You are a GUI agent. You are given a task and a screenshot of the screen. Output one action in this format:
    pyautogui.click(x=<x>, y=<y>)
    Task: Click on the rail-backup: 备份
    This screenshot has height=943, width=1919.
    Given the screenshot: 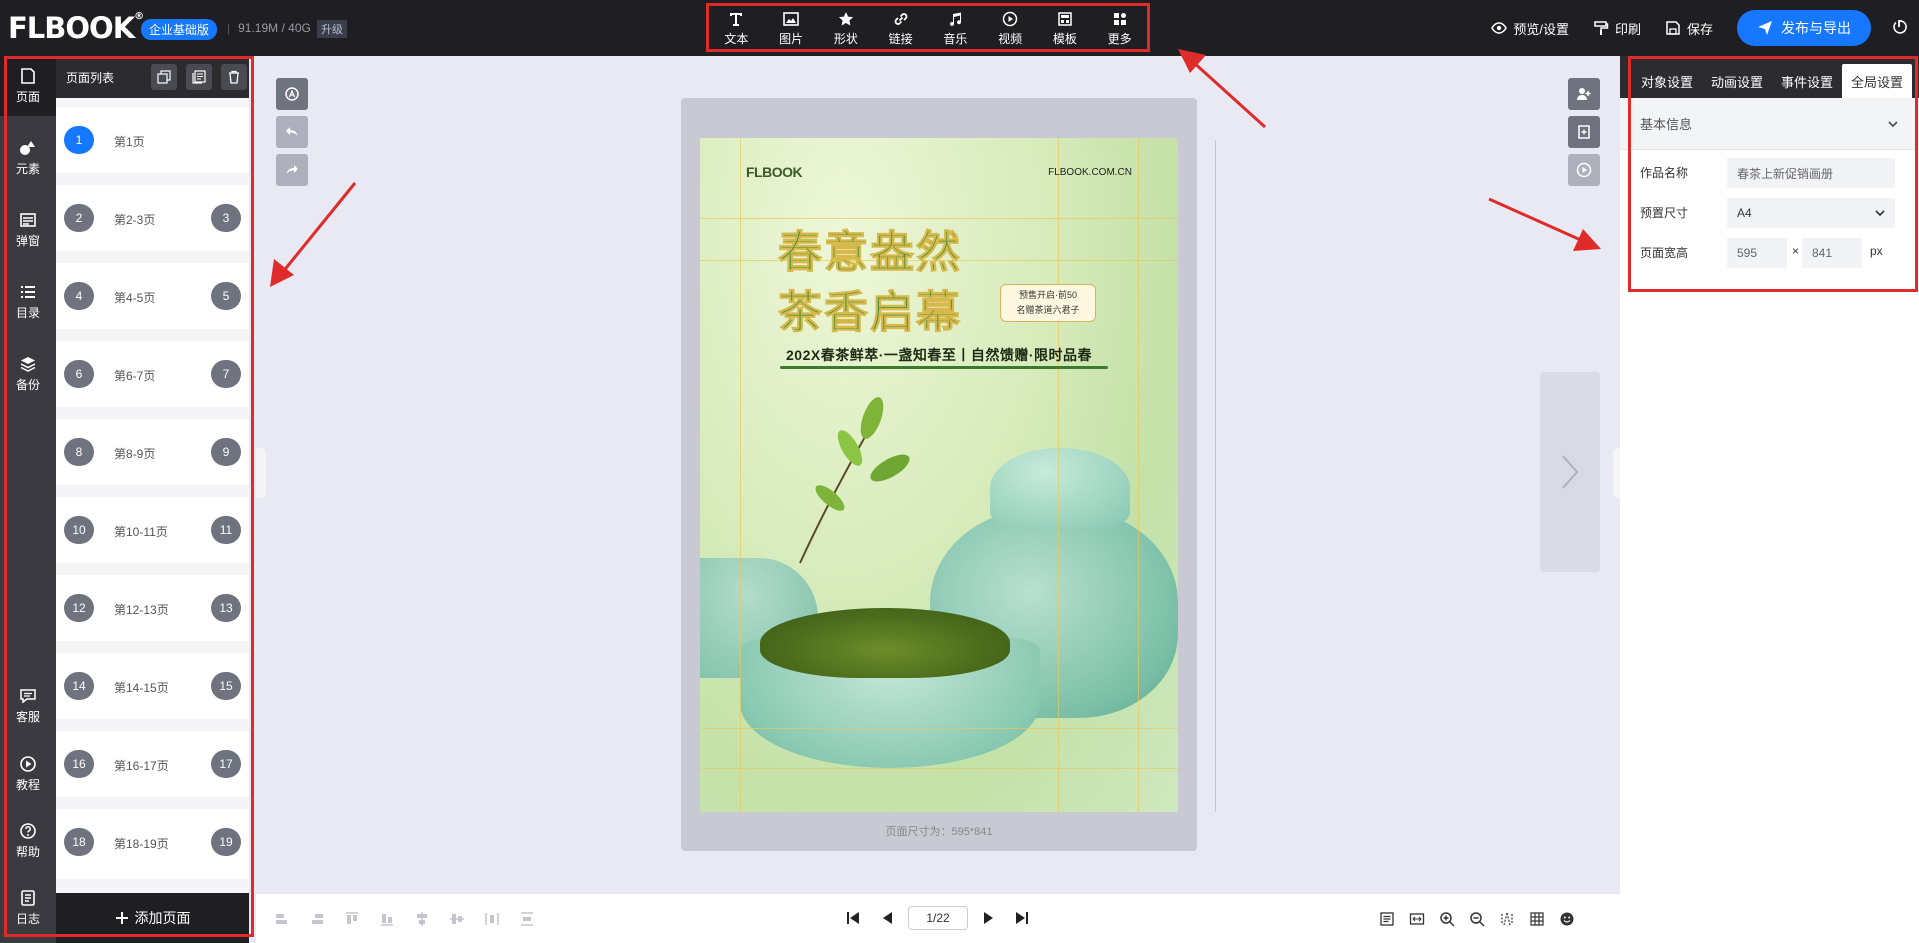 What is the action you would take?
    pyautogui.click(x=28, y=374)
    